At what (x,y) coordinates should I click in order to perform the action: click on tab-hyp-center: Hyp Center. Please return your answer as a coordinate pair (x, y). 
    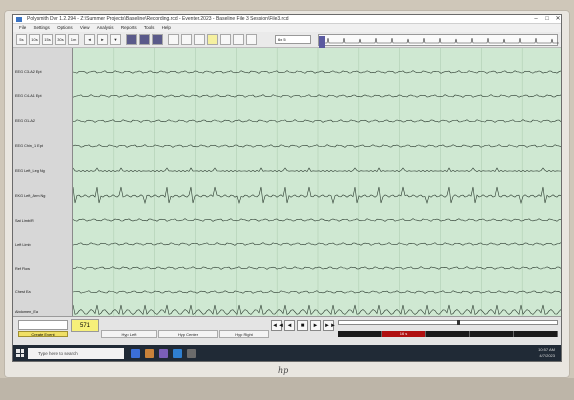
    Looking at the image, I should click on (188, 334).